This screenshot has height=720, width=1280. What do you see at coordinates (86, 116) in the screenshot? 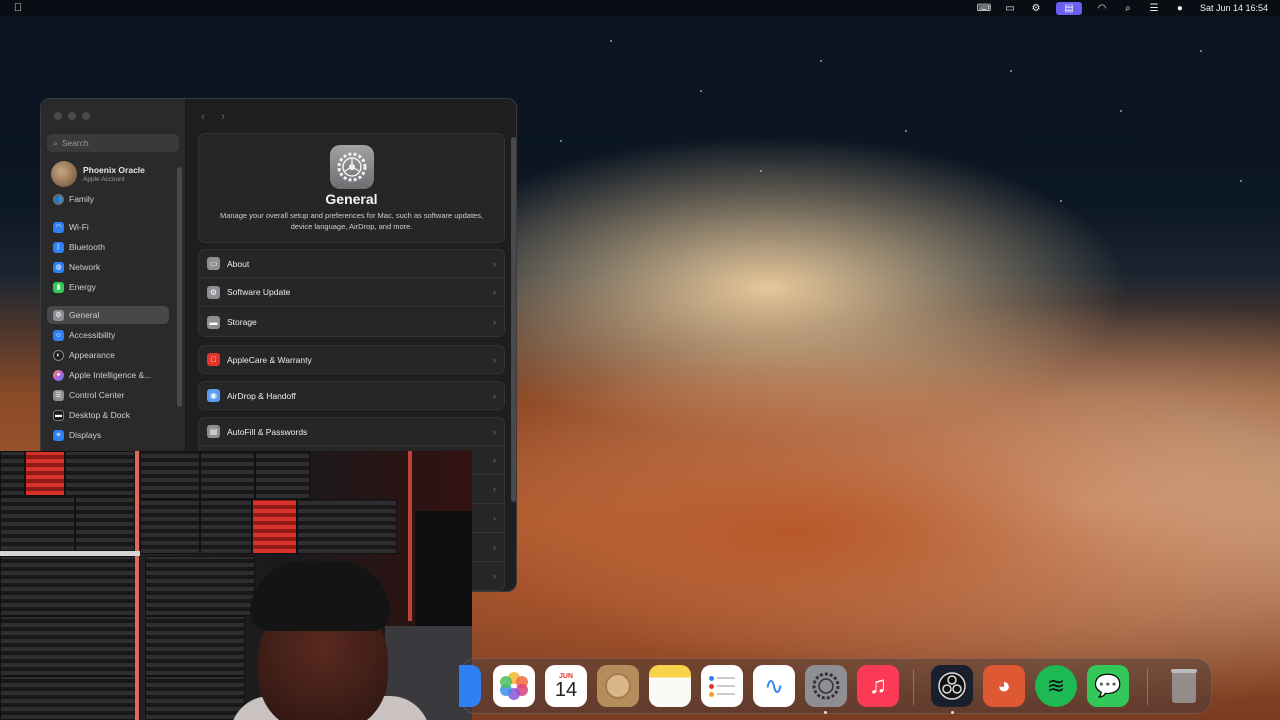
I see `zoom-button` at bounding box center [86, 116].